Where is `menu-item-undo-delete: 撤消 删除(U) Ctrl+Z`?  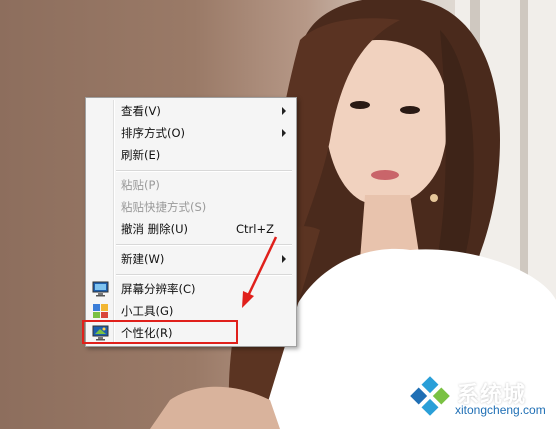 menu-item-undo-delete: 撤消 删除(U) Ctrl+Z is located at coordinates (191, 229).